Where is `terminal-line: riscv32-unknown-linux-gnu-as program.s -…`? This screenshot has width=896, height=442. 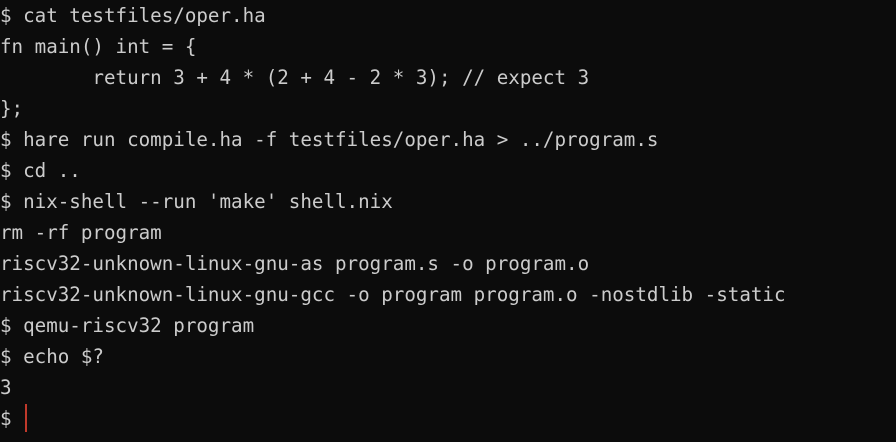
terminal-line: riscv32-unknown-linux-gnu-as program.s -… is located at coordinates (295, 263).